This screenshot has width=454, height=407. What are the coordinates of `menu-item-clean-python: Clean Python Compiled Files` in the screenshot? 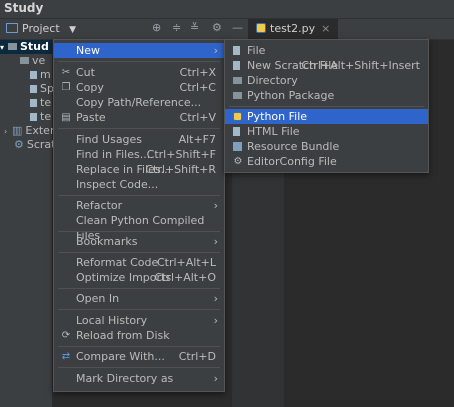 It's located at (139, 227).